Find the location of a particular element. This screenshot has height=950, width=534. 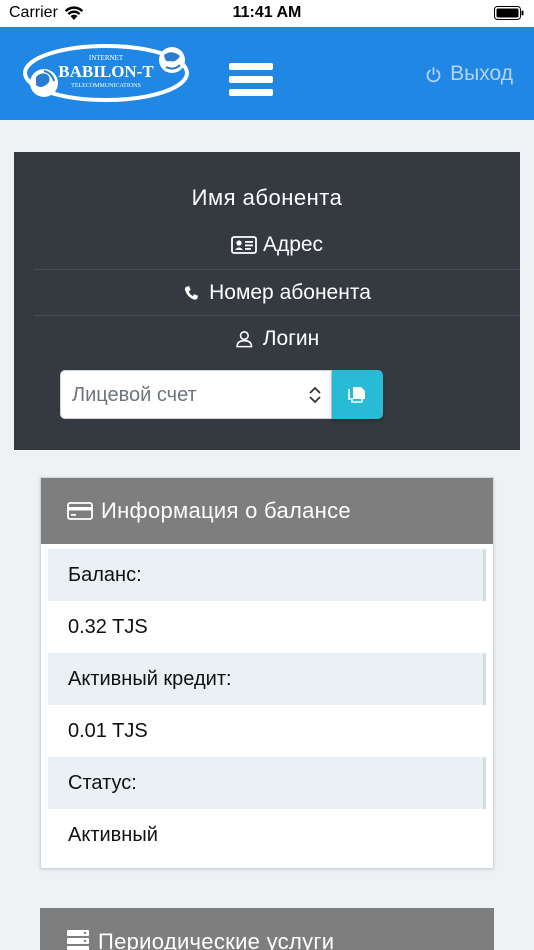

subscriber-phone: Номер абонента is located at coordinates (277, 292).